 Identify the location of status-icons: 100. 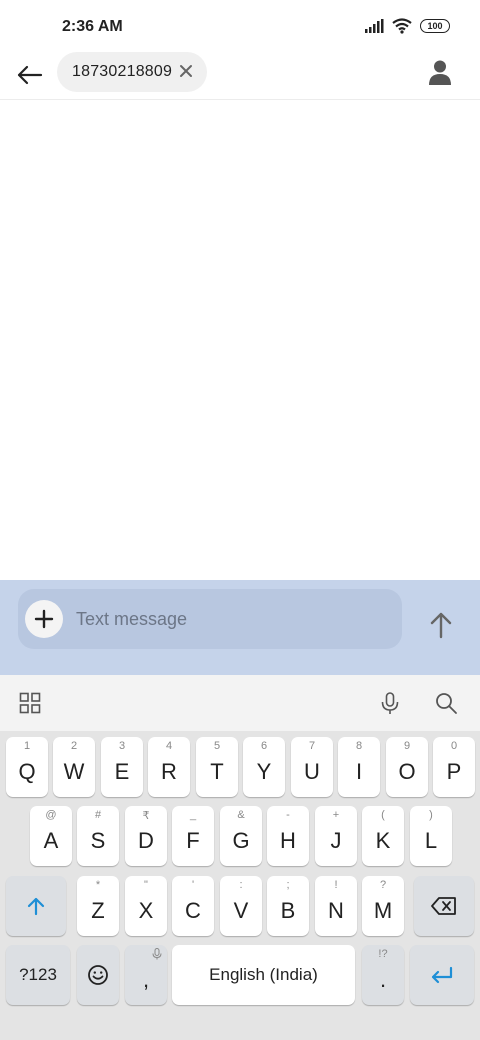
(407, 26).